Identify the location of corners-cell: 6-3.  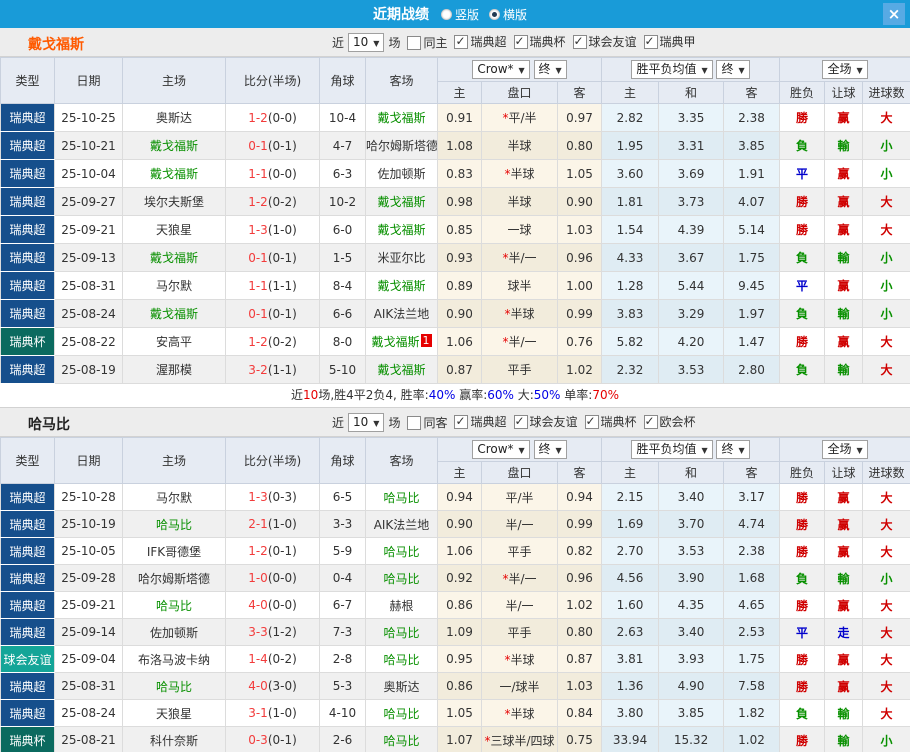
(342, 173).